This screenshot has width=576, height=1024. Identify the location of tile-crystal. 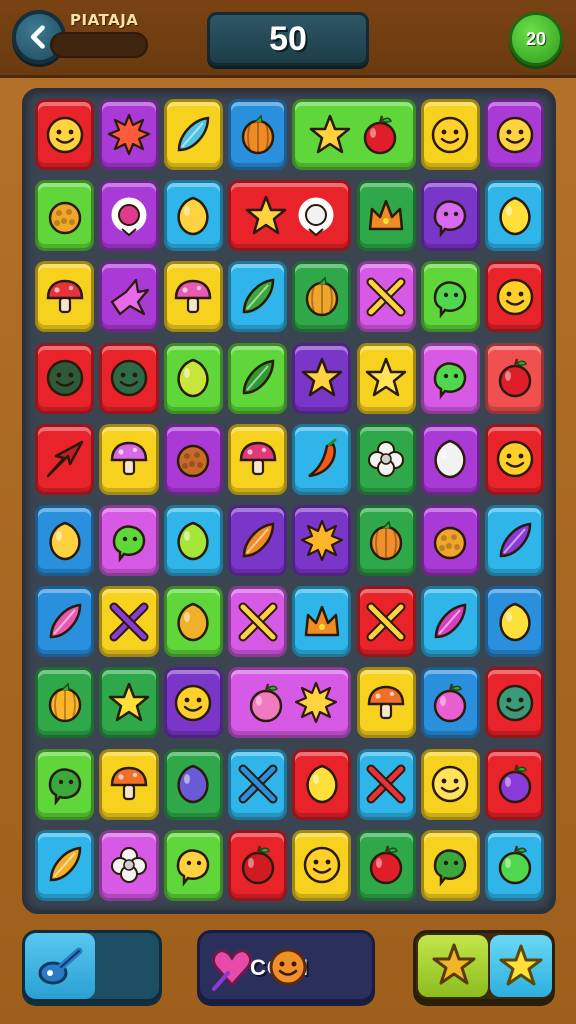
(193, 134).